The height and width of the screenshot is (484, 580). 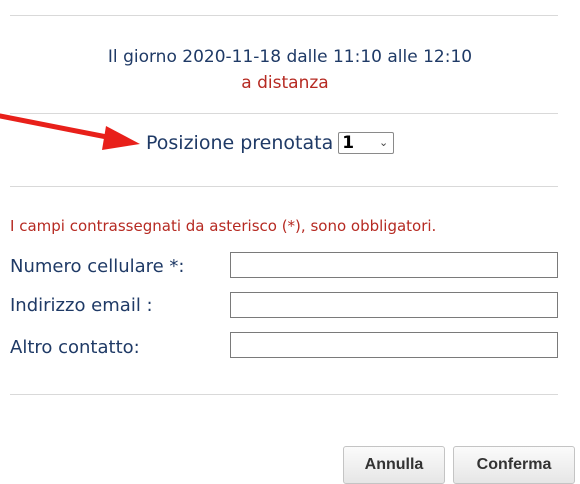 What do you see at coordinates (70, 131) in the screenshot?
I see `red-arrow-annotation` at bounding box center [70, 131].